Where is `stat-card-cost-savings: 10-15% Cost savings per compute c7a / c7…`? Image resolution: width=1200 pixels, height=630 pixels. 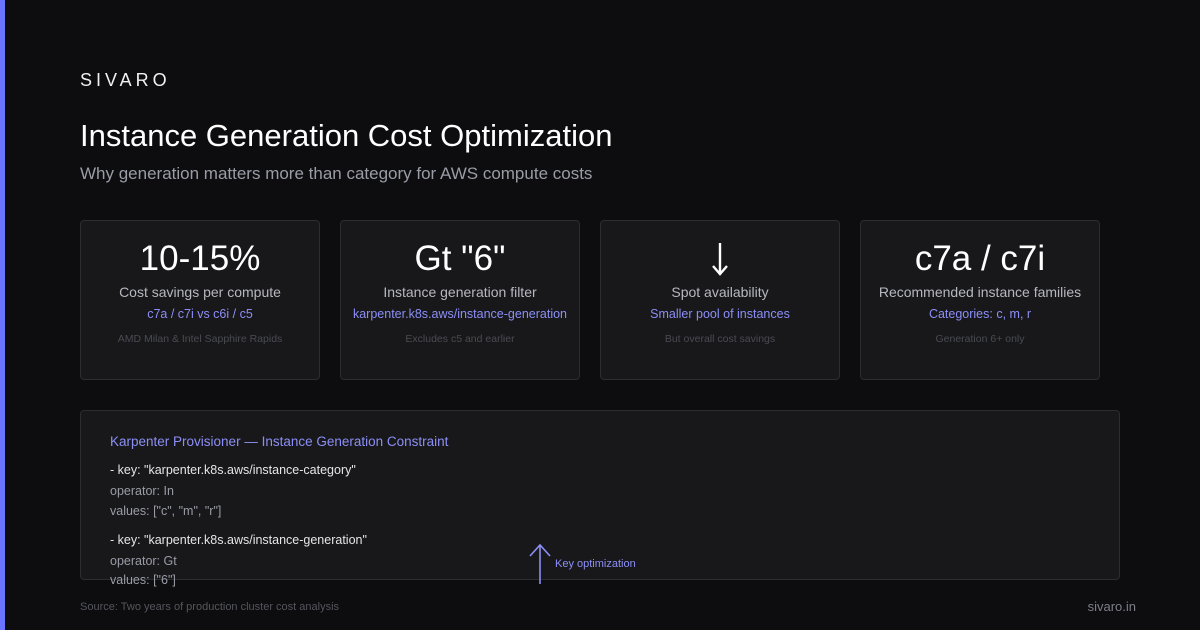 stat-card-cost-savings: 10-15% Cost savings per compute c7a / c7… is located at coordinates (200, 300).